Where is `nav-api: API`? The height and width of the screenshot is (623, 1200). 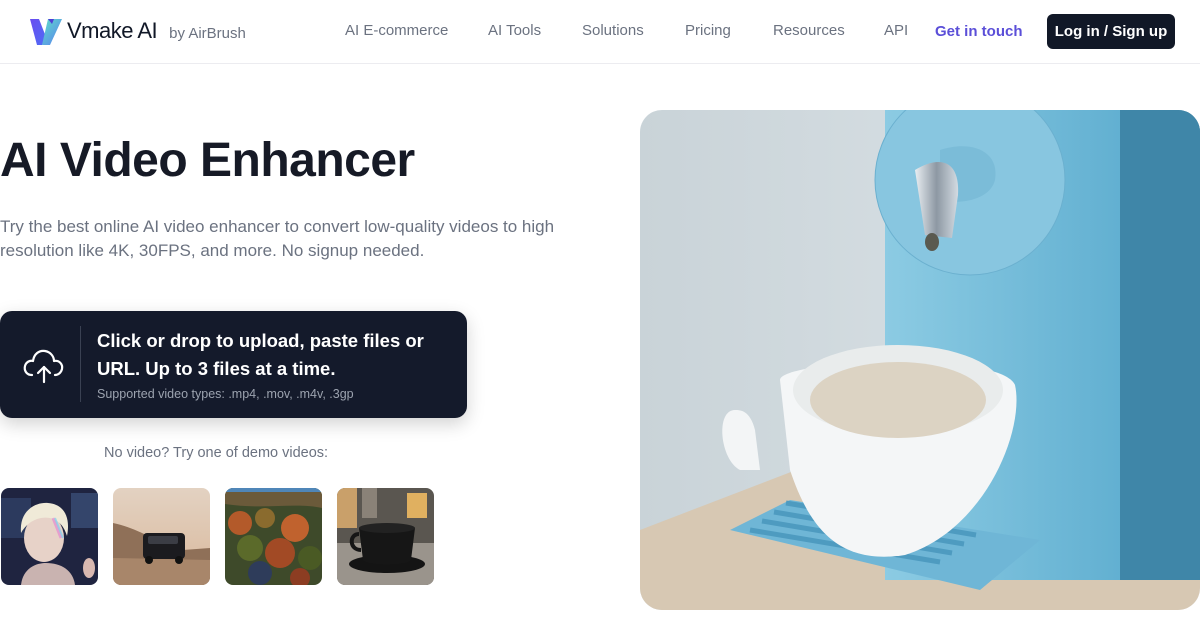 nav-api: API is located at coordinates (896, 30).